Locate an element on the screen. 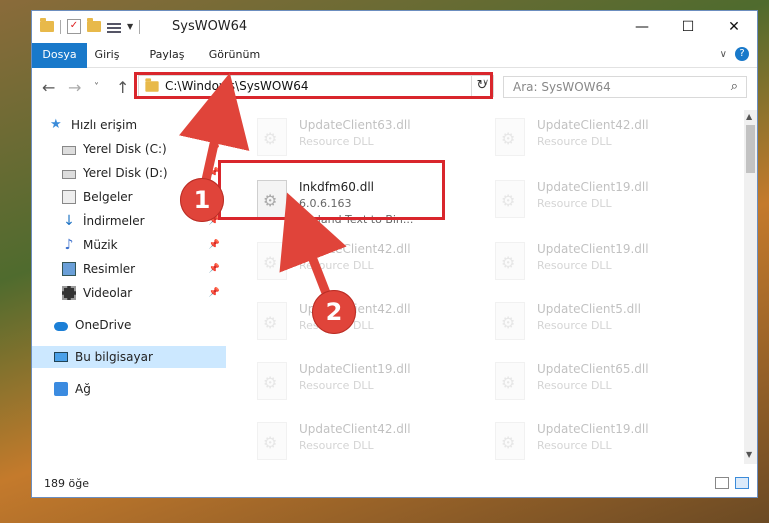  documents-icon is located at coordinates (69, 197).